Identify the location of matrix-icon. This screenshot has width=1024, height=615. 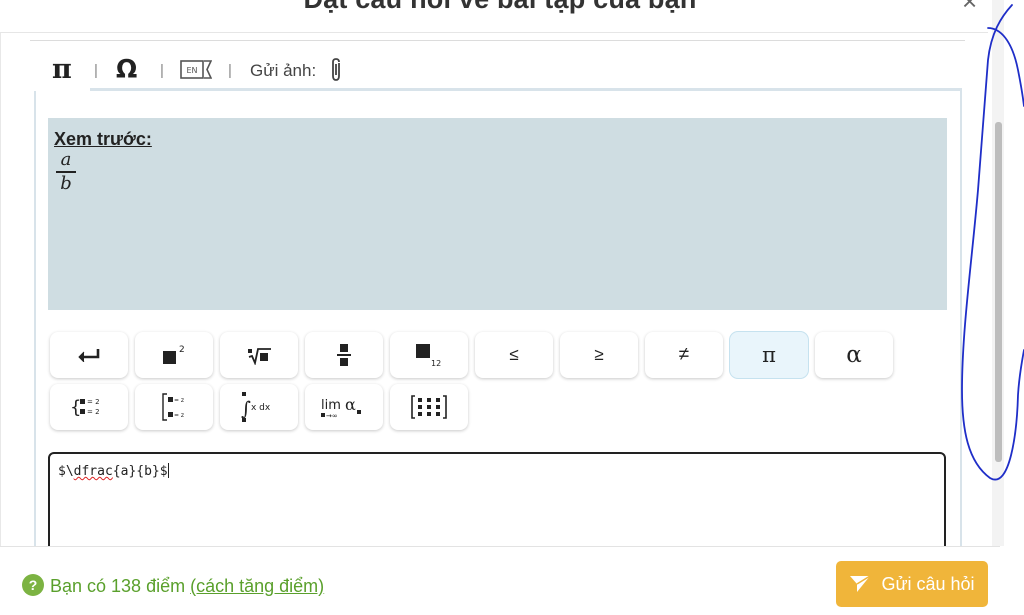
(429, 407).